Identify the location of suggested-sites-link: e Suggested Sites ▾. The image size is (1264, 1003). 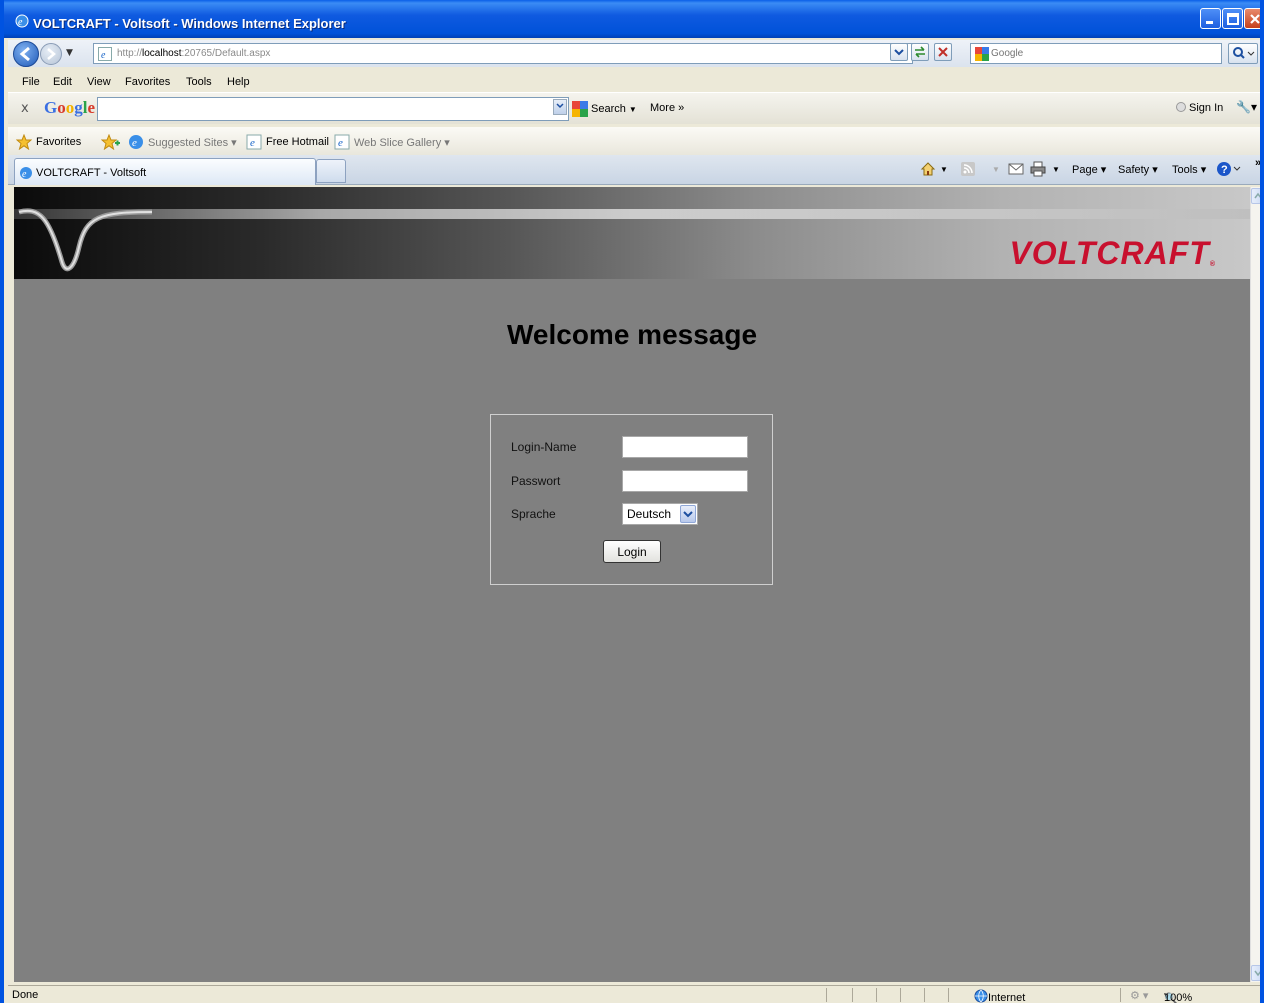
(182, 142).